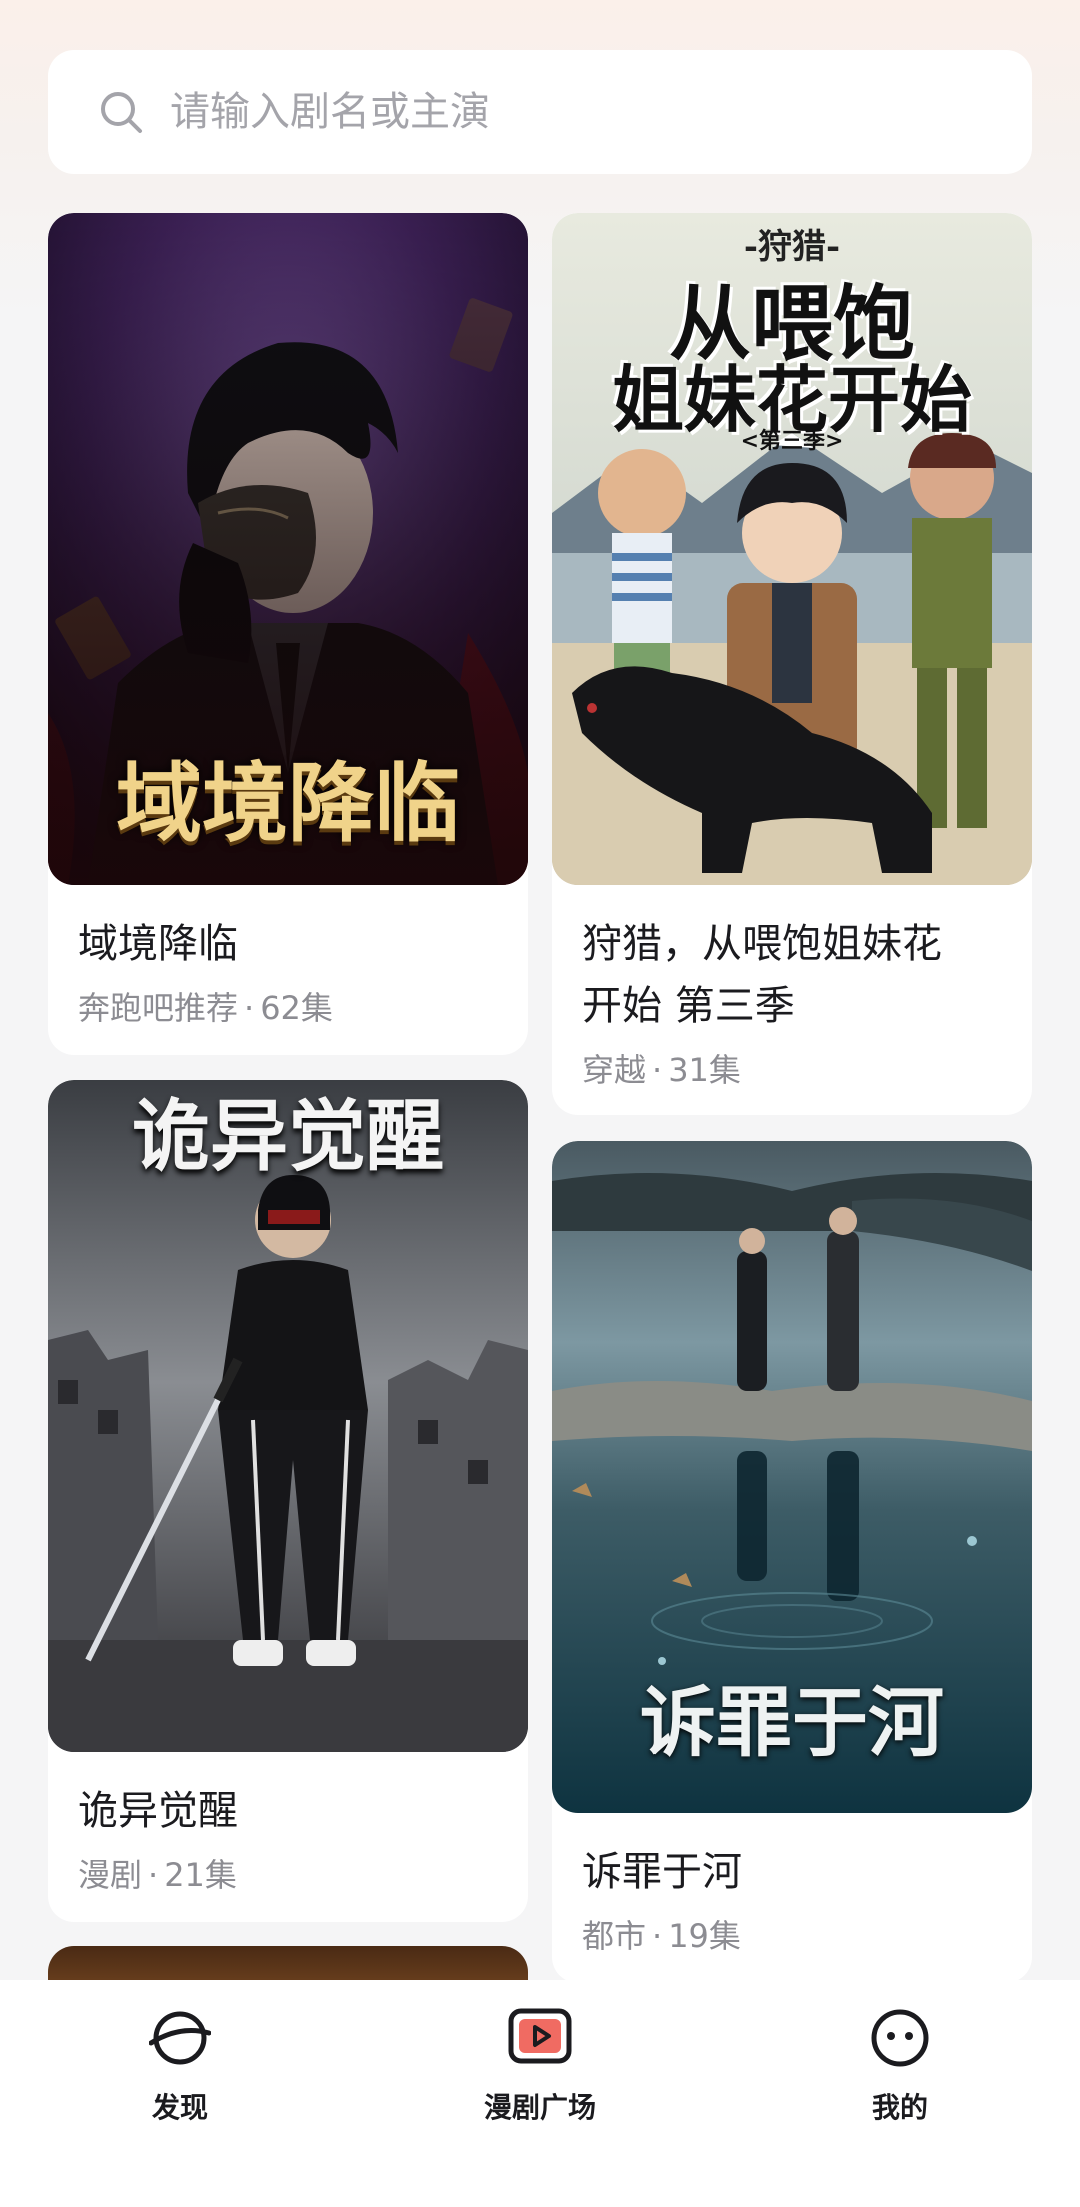 This screenshot has width=1080, height=2207. I want to click on search-icon, so click(121, 112).